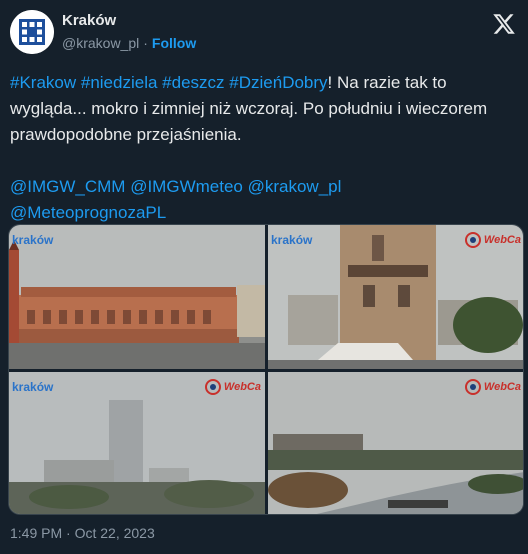 The width and height of the screenshot is (528, 554). I want to click on webcam-image-unity-tower: kraków WebCa, so click(137, 443).